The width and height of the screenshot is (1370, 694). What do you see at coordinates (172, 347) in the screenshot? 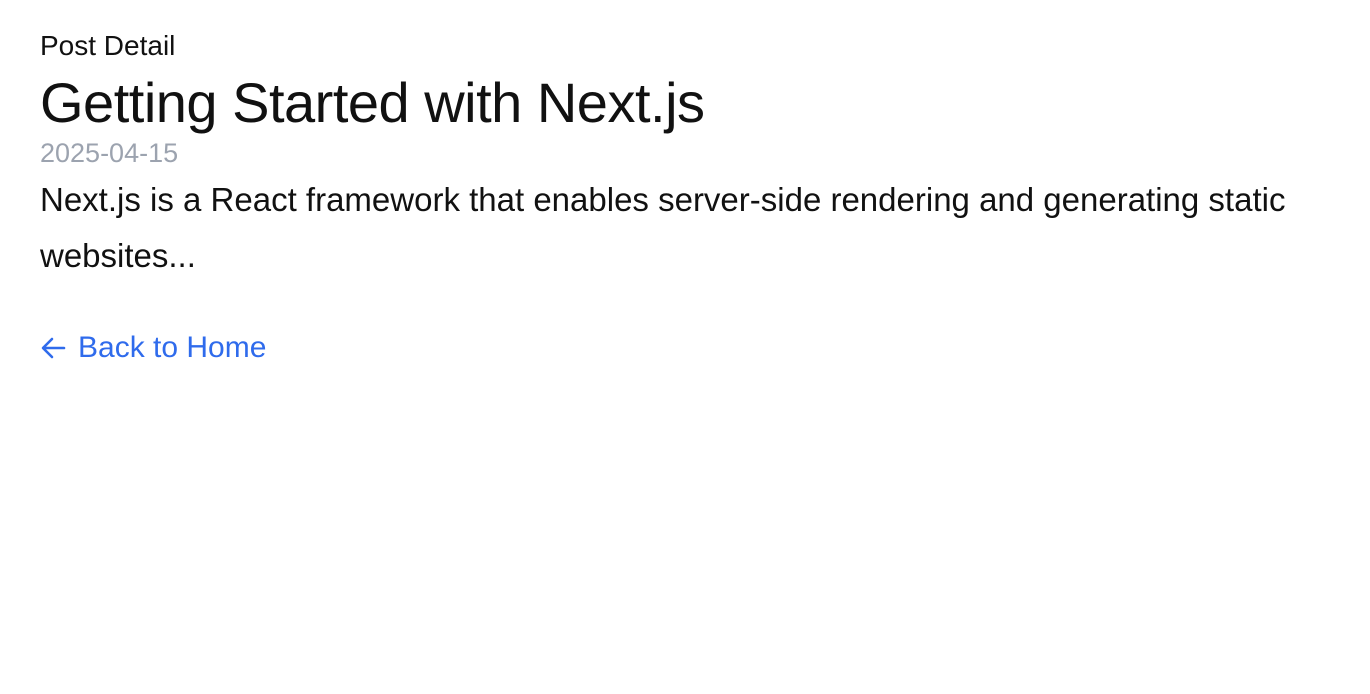
I see `back-to-home-label: Back to Home` at bounding box center [172, 347].